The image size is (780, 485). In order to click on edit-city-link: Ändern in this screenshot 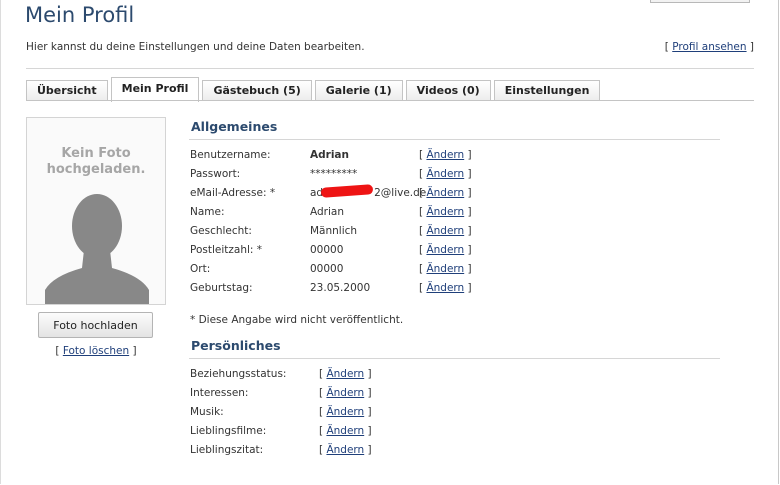, I will do `click(445, 269)`.